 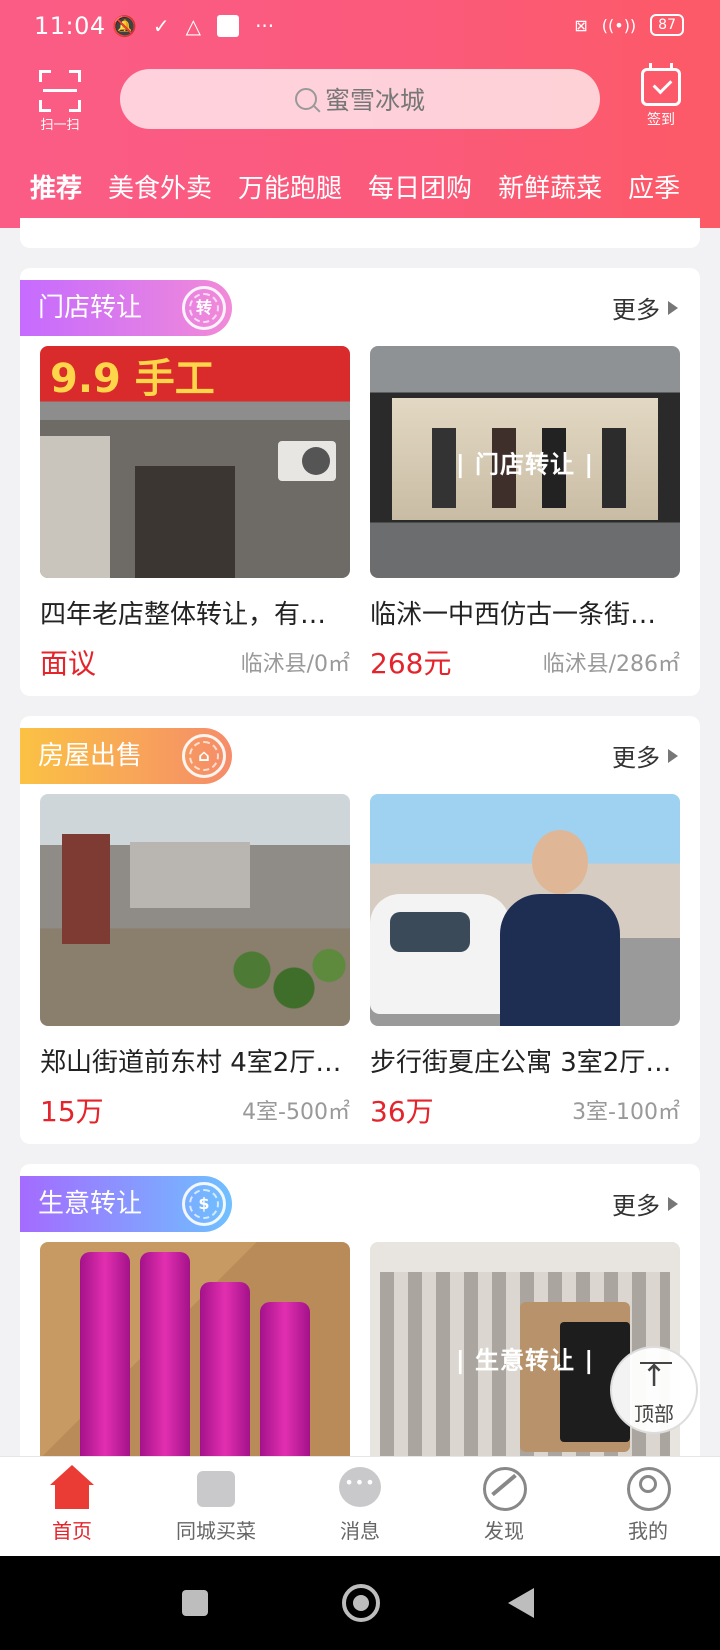 What do you see at coordinates (626, 1112) in the screenshot?
I see `listing-meta: 3室-100㎡` at bounding box center [626, 1112].